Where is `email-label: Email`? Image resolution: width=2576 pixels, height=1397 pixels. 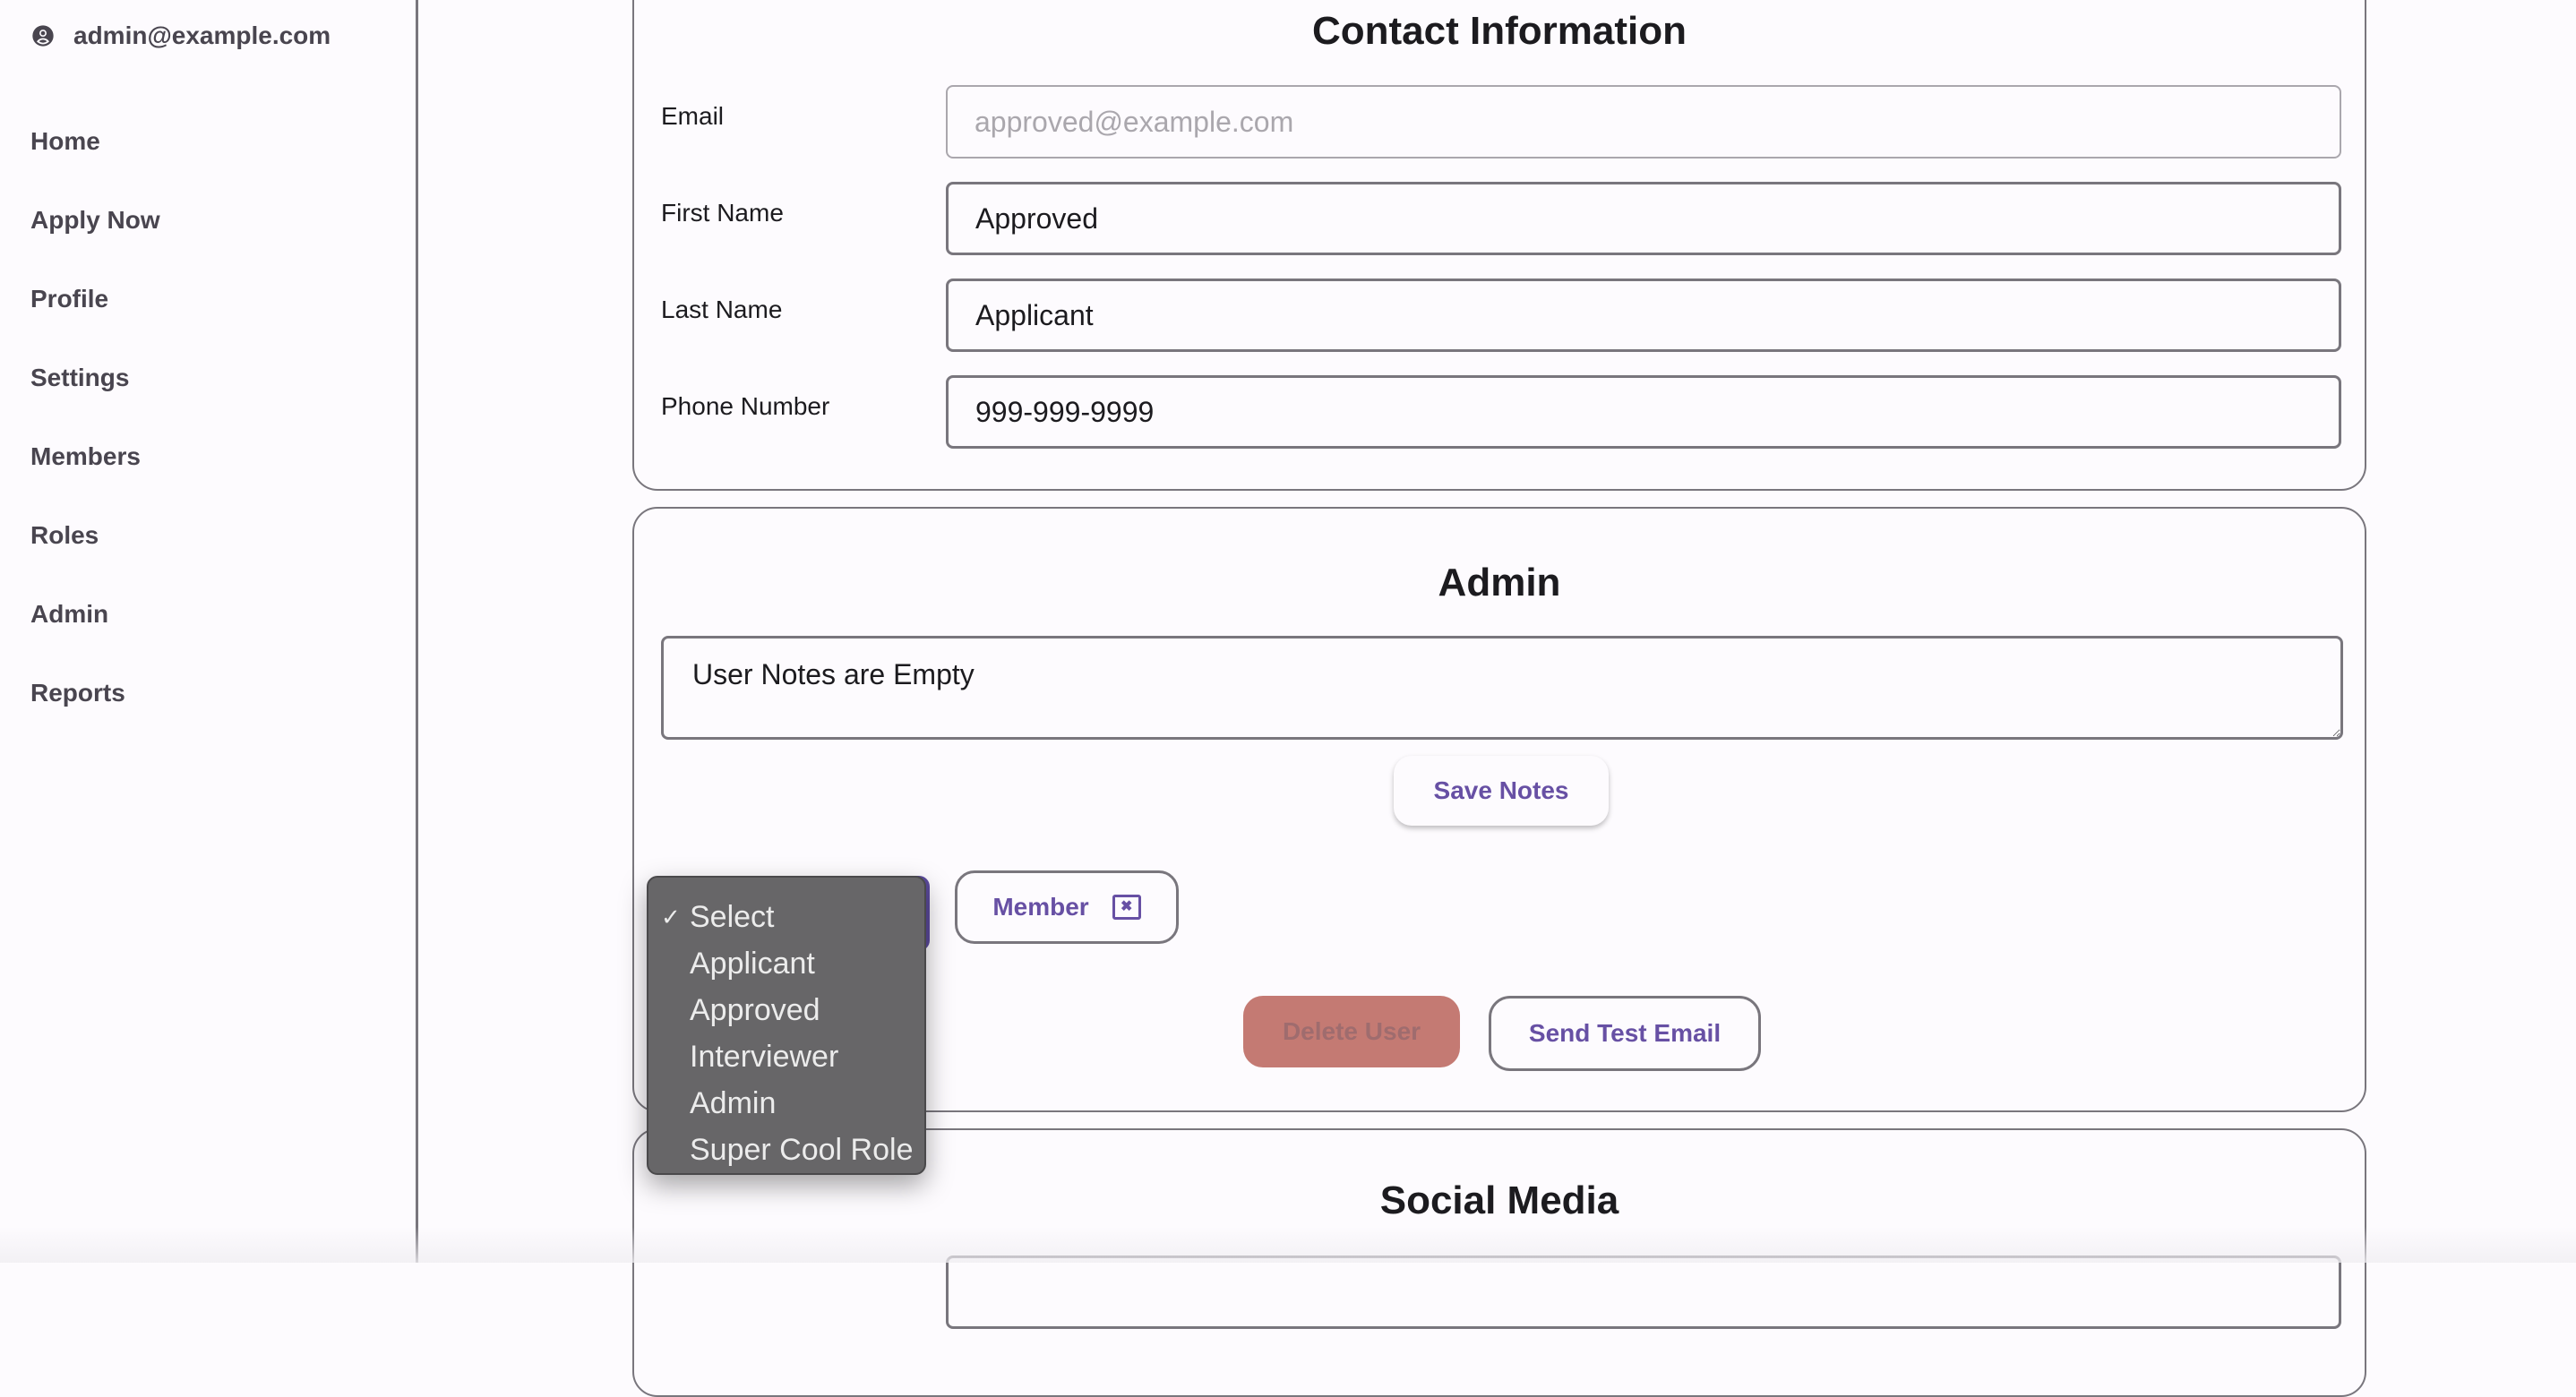
email-label: Email is located at coordinates (693, 116).